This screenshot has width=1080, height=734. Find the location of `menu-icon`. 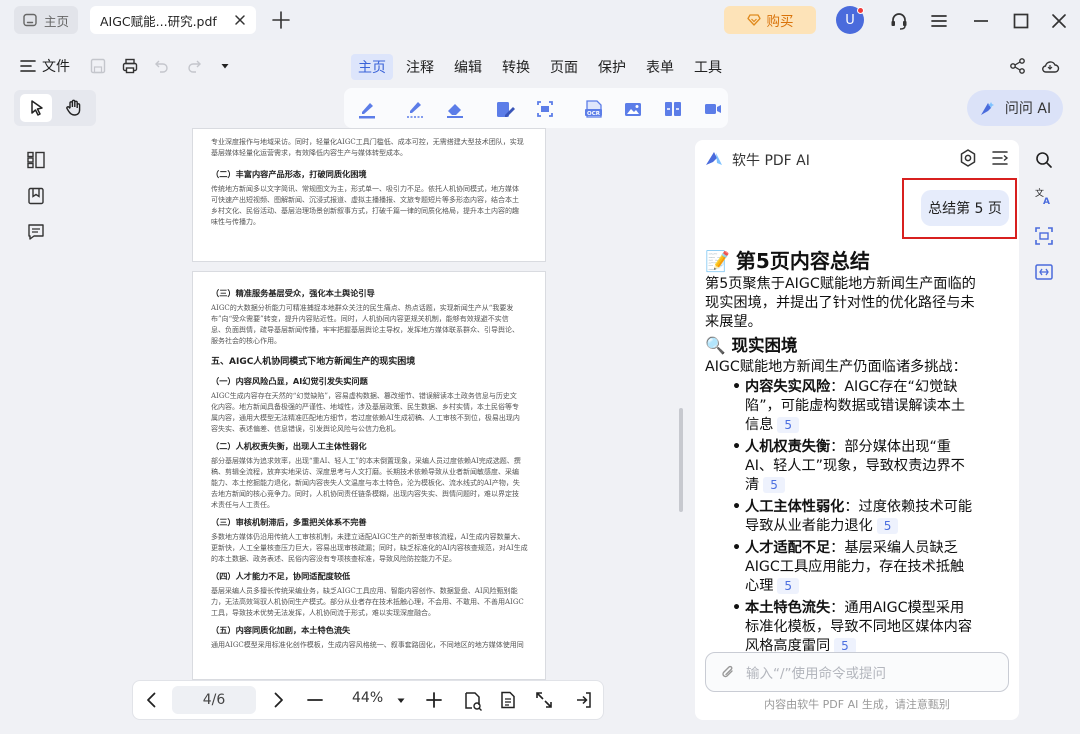

menu-icon is located at coordinates (939, 21).